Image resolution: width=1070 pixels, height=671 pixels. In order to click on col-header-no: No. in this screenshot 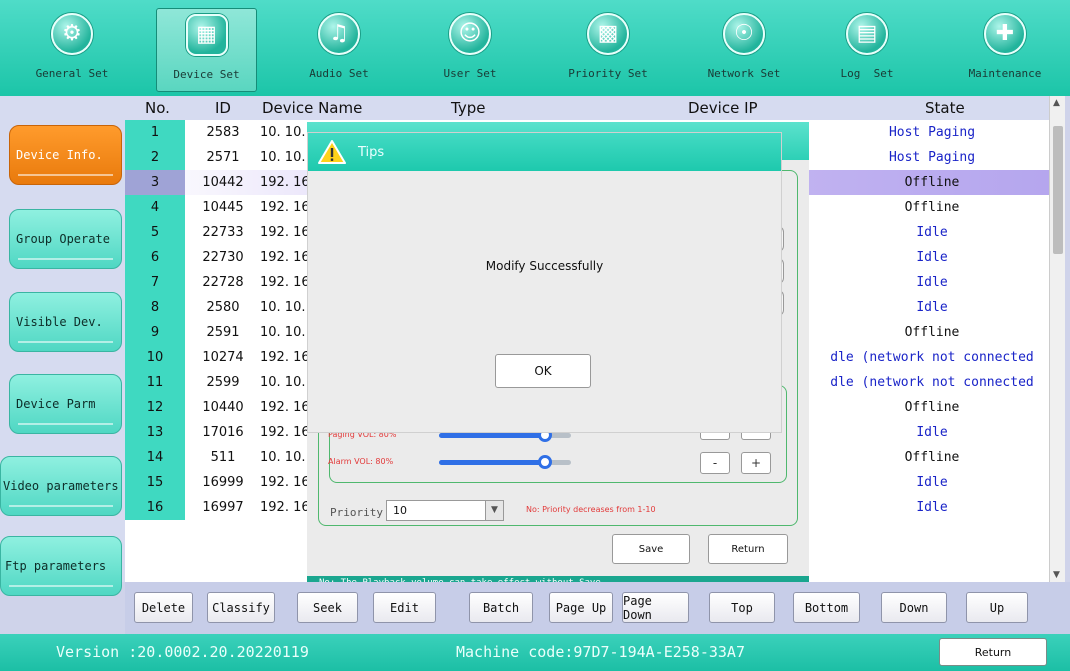, I will do `click(157, 108)`.